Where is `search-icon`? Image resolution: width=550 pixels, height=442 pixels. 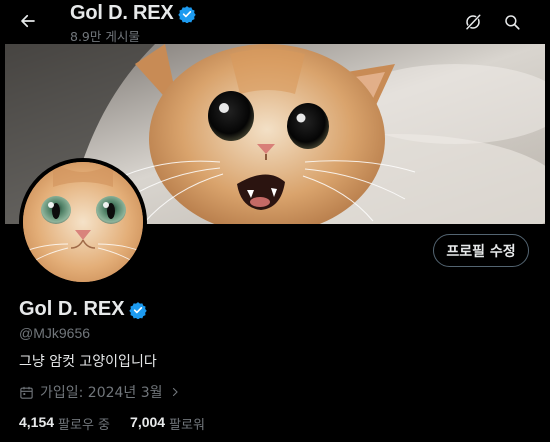 search-icon is located at coordinates (512, 22).